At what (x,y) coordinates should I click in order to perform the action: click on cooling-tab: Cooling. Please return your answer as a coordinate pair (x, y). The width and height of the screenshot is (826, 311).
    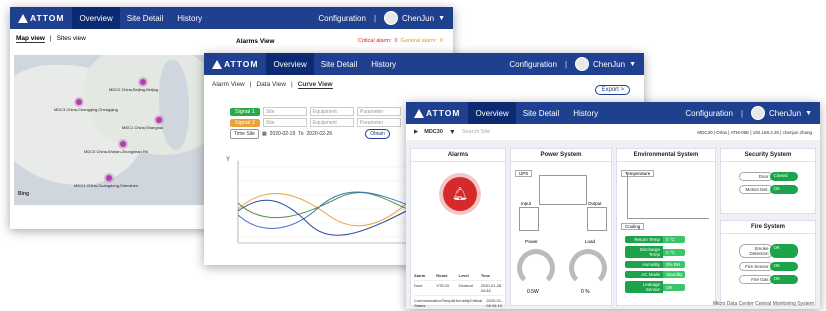
    Looking at the image, I should click on (633, 226).